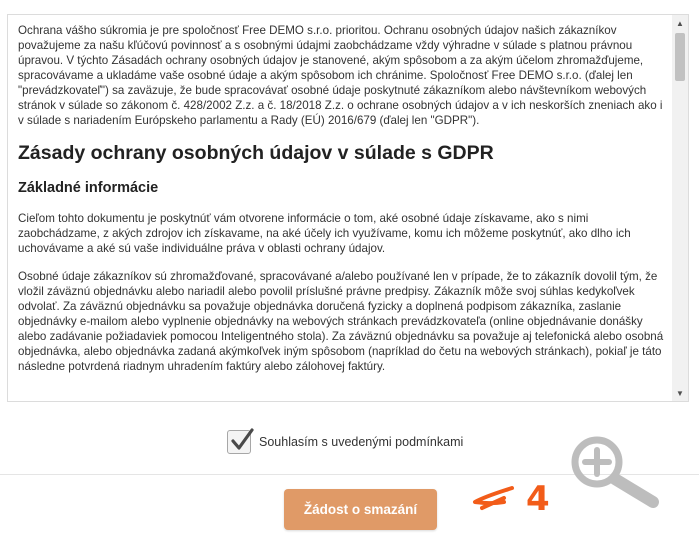 The image size is (699, 543). I want to click on consent-label: Souhlasím s uvedenými podmínkami, so click(361, 442).